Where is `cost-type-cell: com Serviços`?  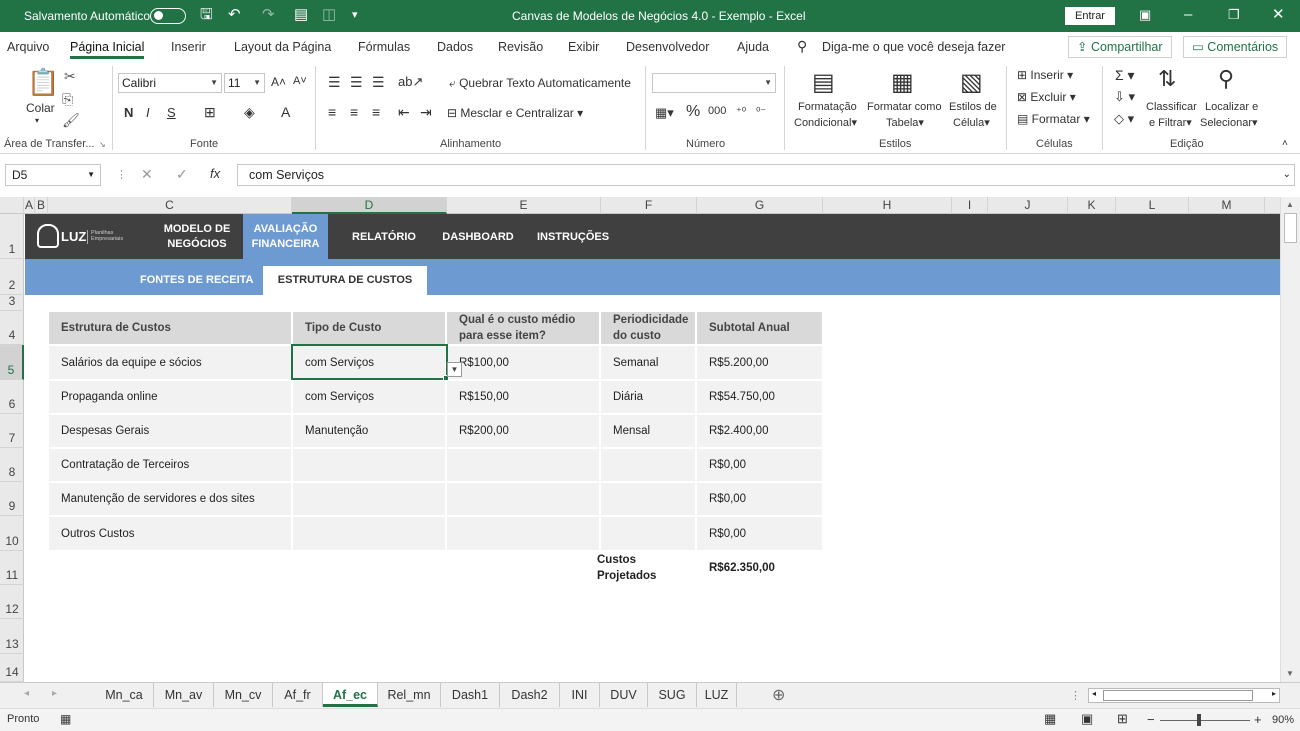
cost-type-cell: com Serviços is located at coordinates (369, 397).